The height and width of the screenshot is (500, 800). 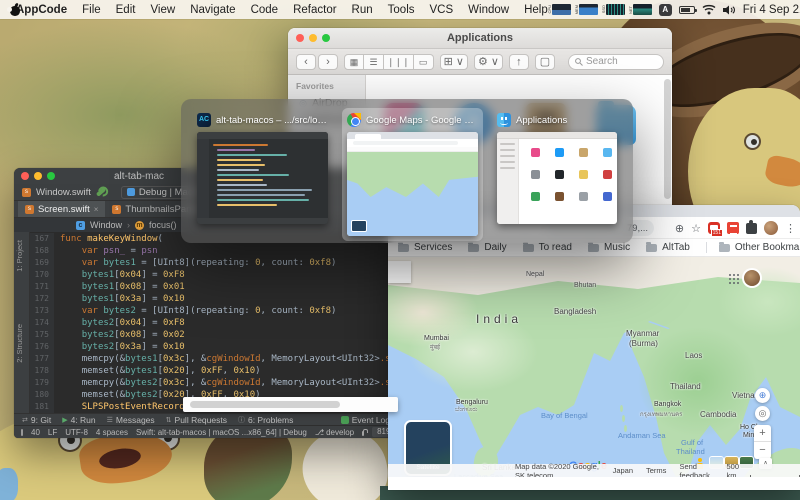 What do you see at coordinates (665, 9) in the screenshot?
I see `alttab-menubar-icon: A` at bounding box center [665, 9].